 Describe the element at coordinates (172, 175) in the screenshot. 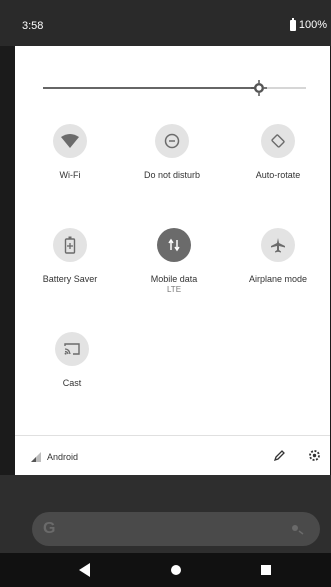

I see `tile-label: Do not disturb` at that location.